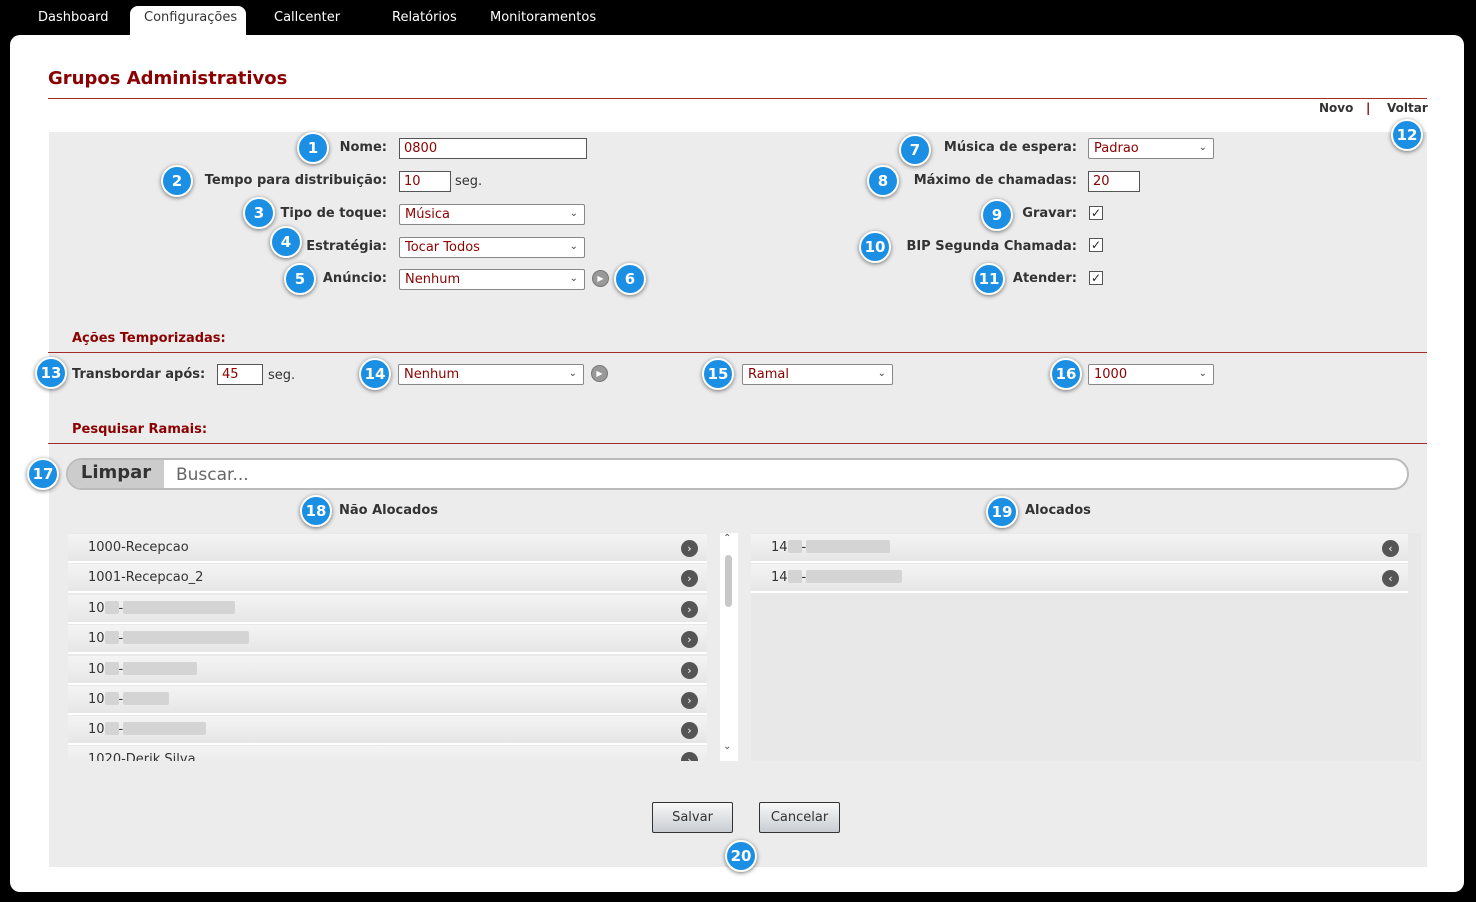 The width and height of the screenshot is (1476, 902). What do you see at coordinates (776, 475) in the screenshot?
I see `search-input` at bounding box center [776, 475].